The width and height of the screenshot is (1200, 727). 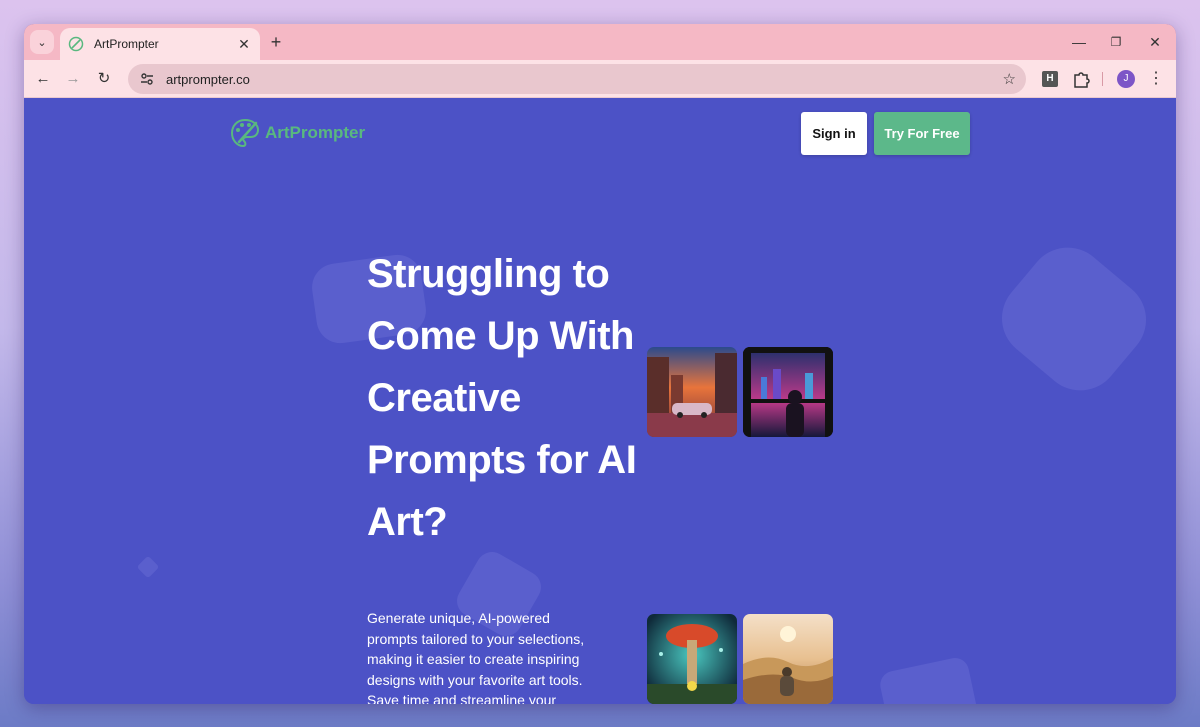 What do you see at coordinates (1155, 42) in the screenshot?
I see `window-close-icon: ✕` at bounding box center [1155, 42].